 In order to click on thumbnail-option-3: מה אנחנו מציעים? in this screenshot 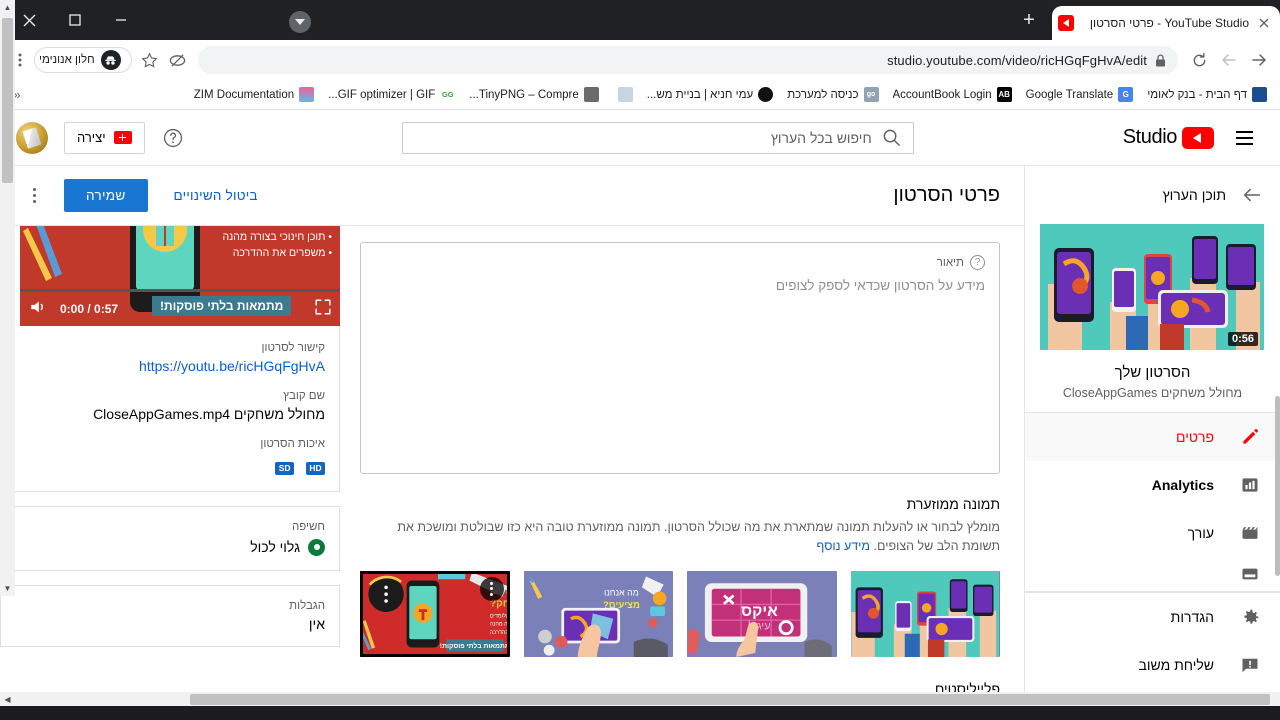, I will do `click(598, 613)`.